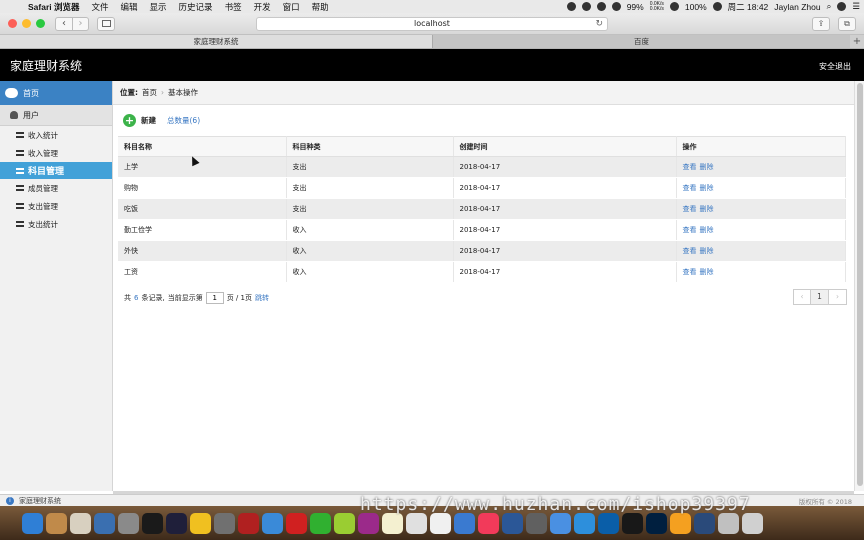 The height and width of the screenshot is (540, 864). Describe the element at coordinates (233, 7) in the screenshot. I see `menu-bookmarks: 书签` at that location.